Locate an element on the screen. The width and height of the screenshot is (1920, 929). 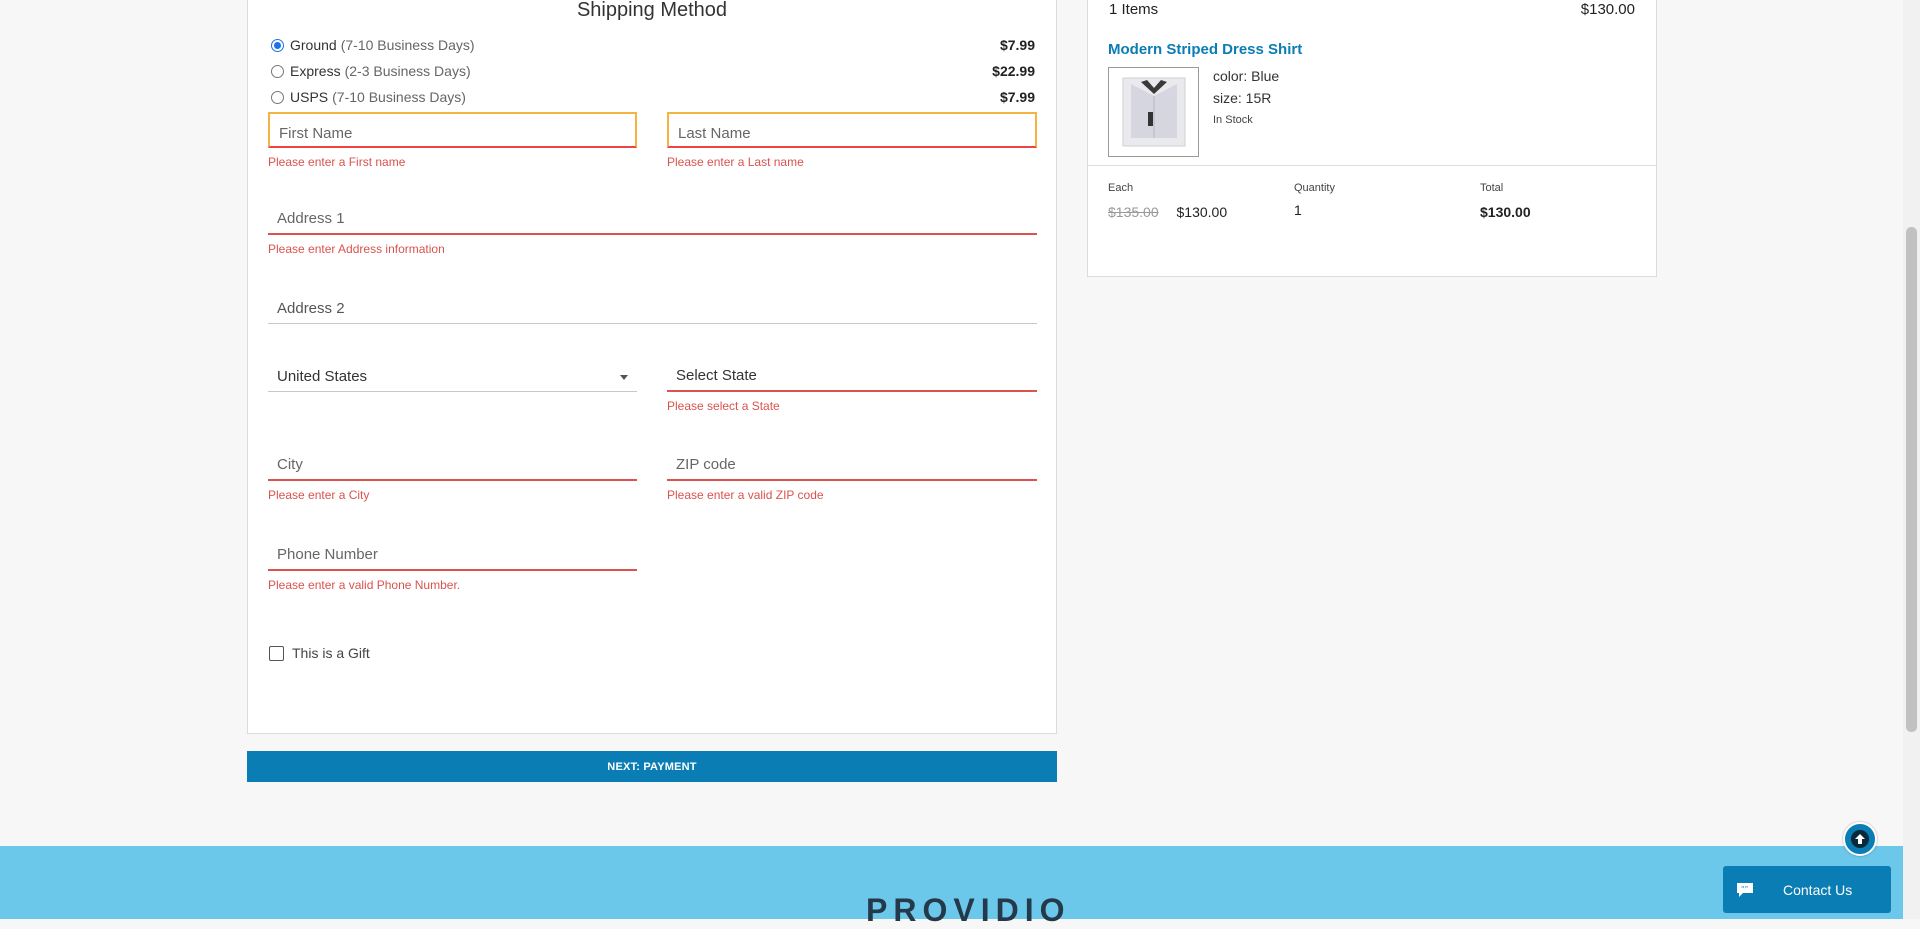
page-scrollbar is located at coordinates (1911, 459).